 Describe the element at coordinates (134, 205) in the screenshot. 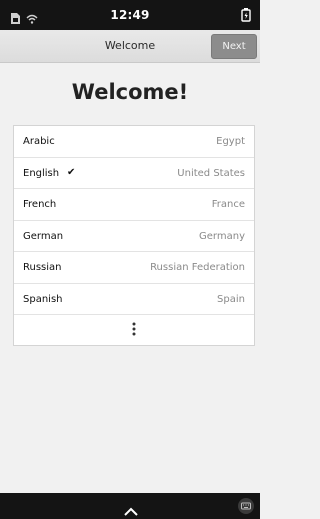

I see `language-row: French France` at that location.